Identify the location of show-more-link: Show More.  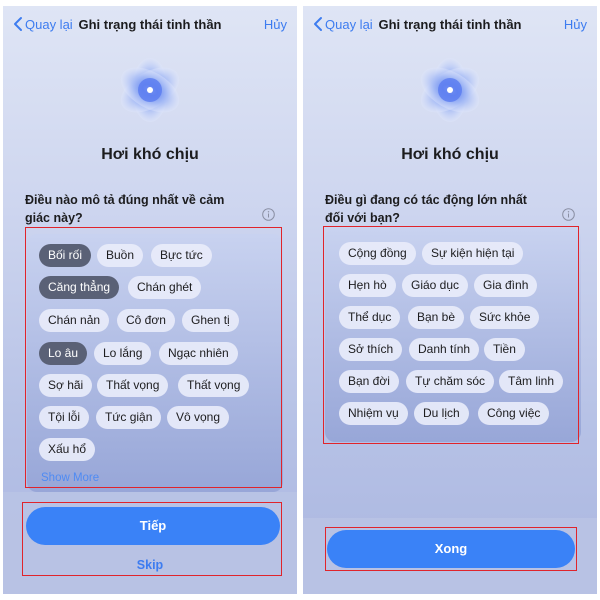
(70, 478).